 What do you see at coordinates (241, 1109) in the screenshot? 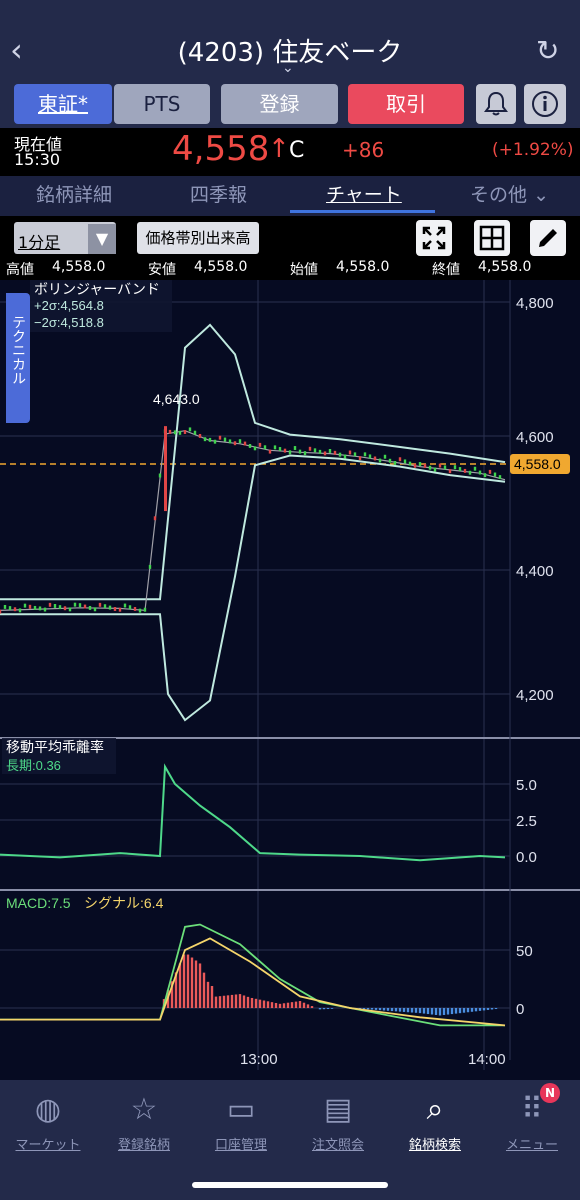
I see `card-icon: ▭` at bounding box center [241, 1109].